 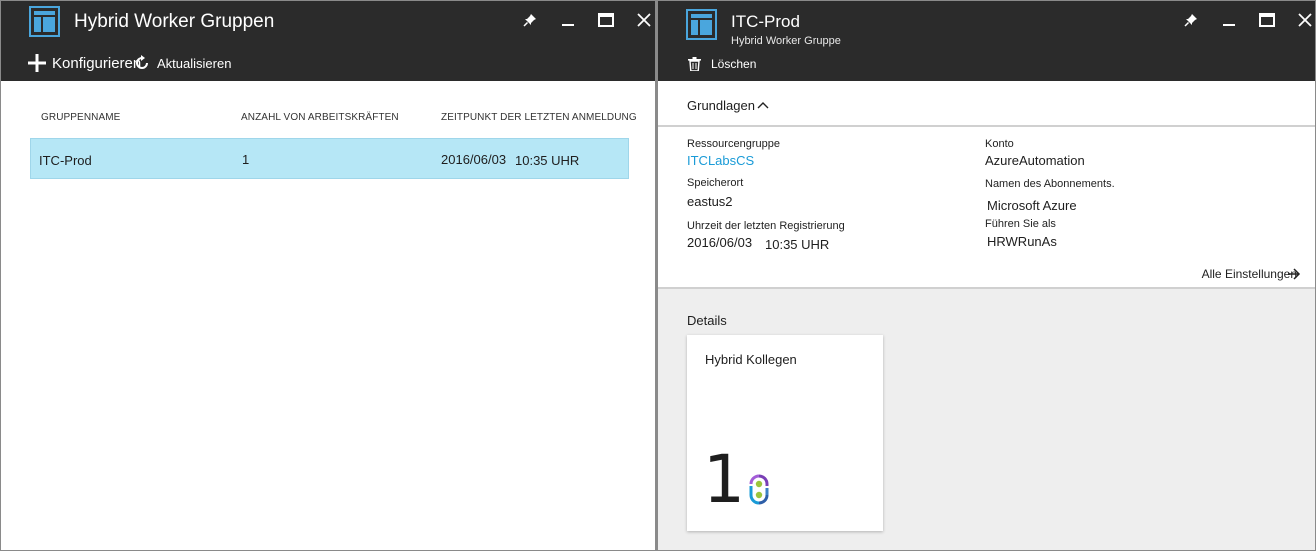 I want to click on blade-title: Hybrid Worker Gruppen, so click(x=174, y=21).